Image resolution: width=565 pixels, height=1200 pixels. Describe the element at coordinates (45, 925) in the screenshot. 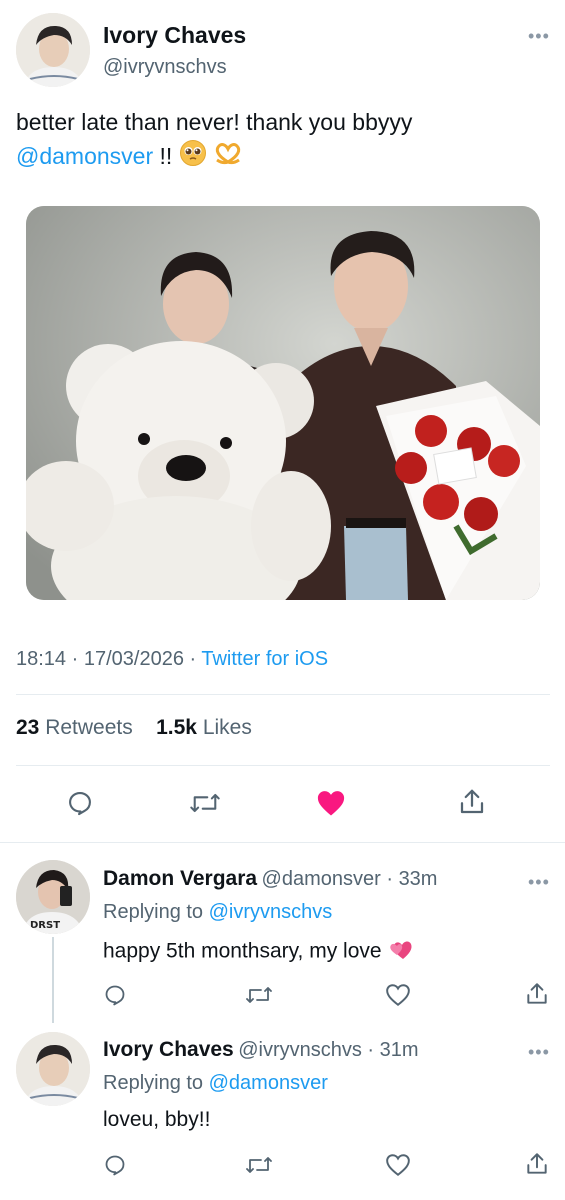

I see `svg-text: DRST` at that location.